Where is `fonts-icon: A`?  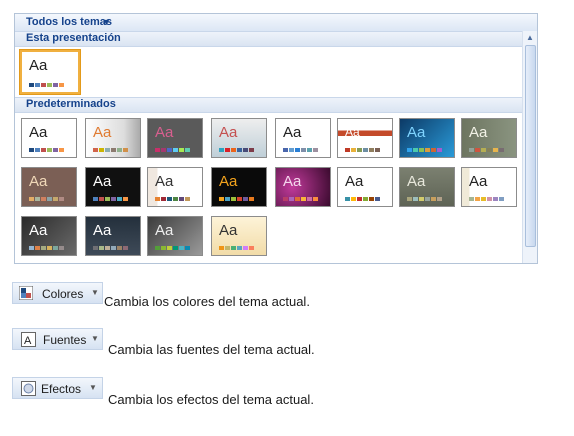
fonts-icon: A is located at coordinates (28, 339).